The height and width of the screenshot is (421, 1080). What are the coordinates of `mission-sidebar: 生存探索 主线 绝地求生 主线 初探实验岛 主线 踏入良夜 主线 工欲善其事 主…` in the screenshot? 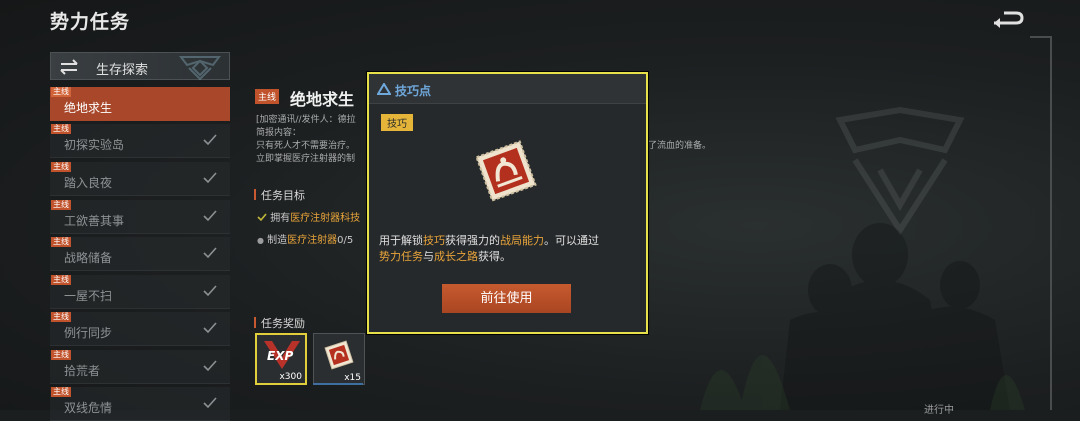 It's located at (140, 236).